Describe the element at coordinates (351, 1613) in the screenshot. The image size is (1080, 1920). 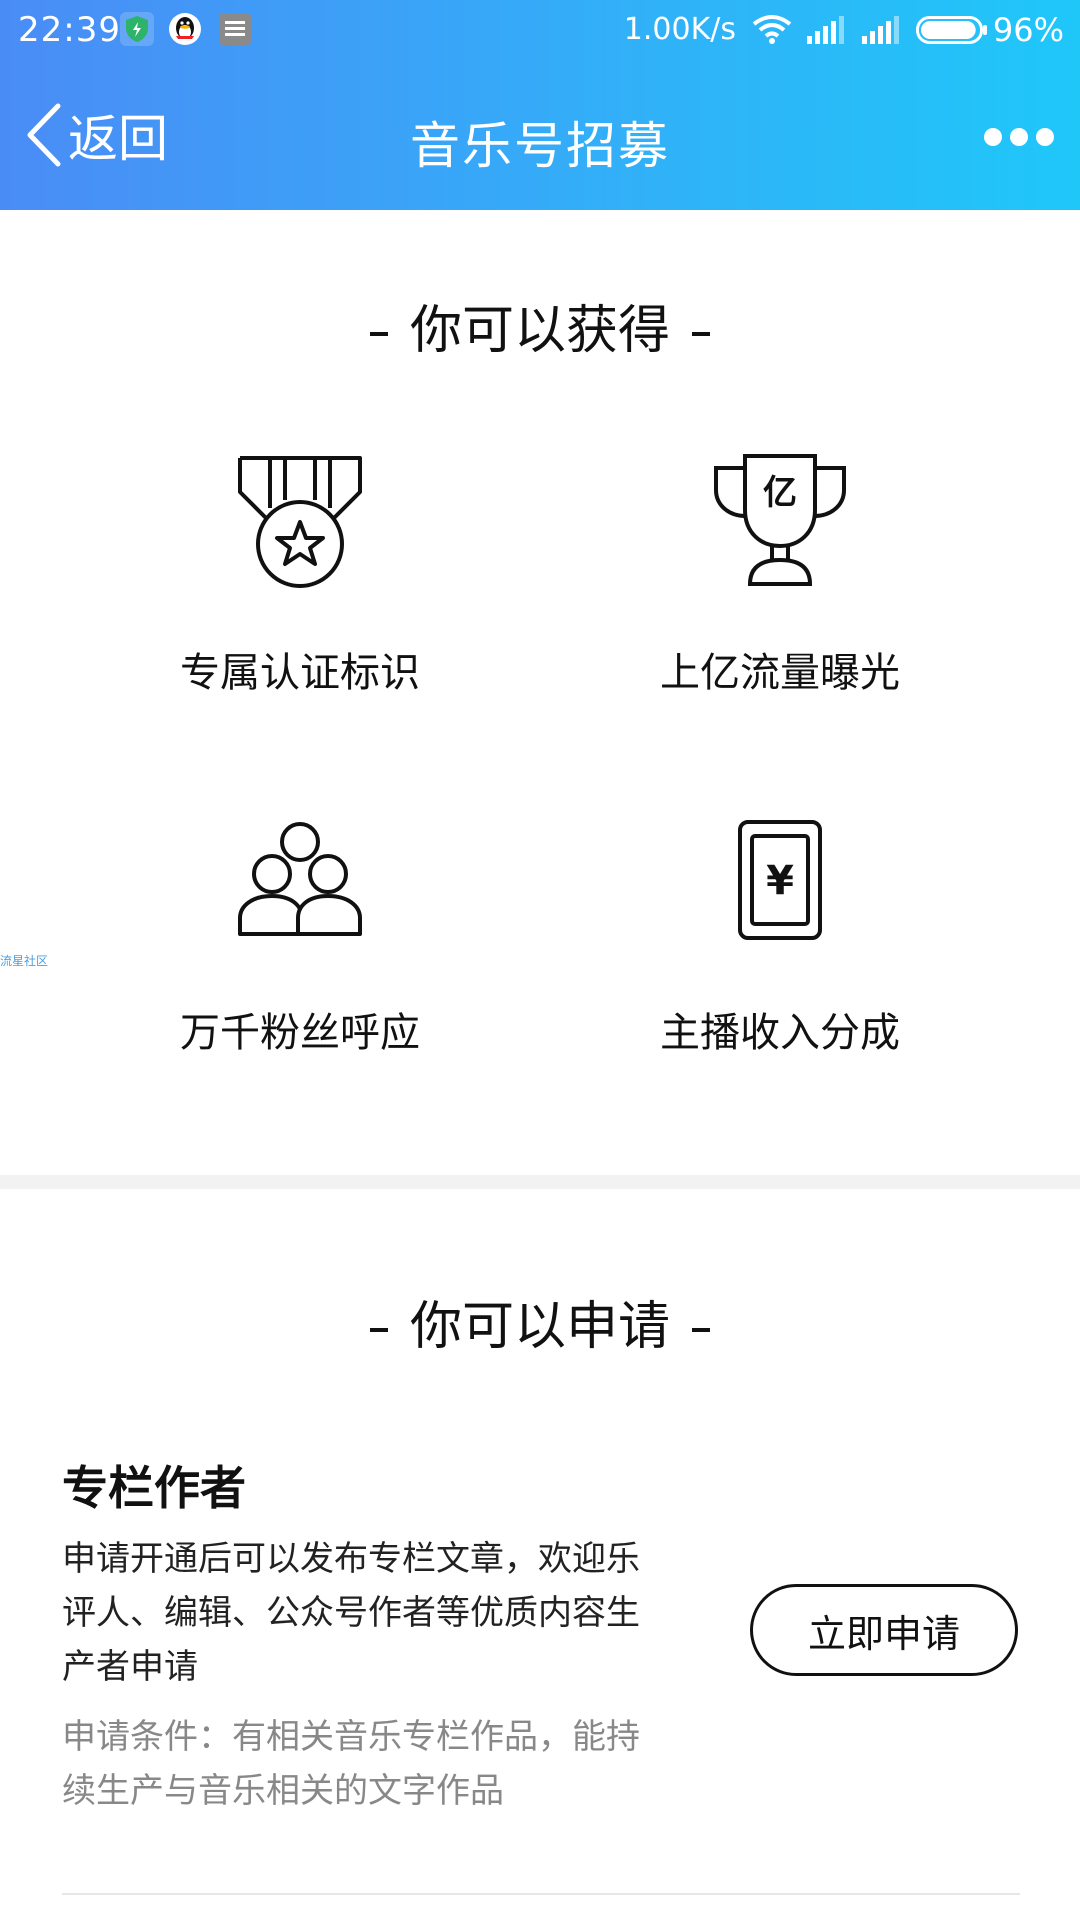
I see `apply-item-description: 申请开通后可以发布专栏文章，欢迎乐评人、编辑、公众号作者等优质内容生产者申请` at that location.